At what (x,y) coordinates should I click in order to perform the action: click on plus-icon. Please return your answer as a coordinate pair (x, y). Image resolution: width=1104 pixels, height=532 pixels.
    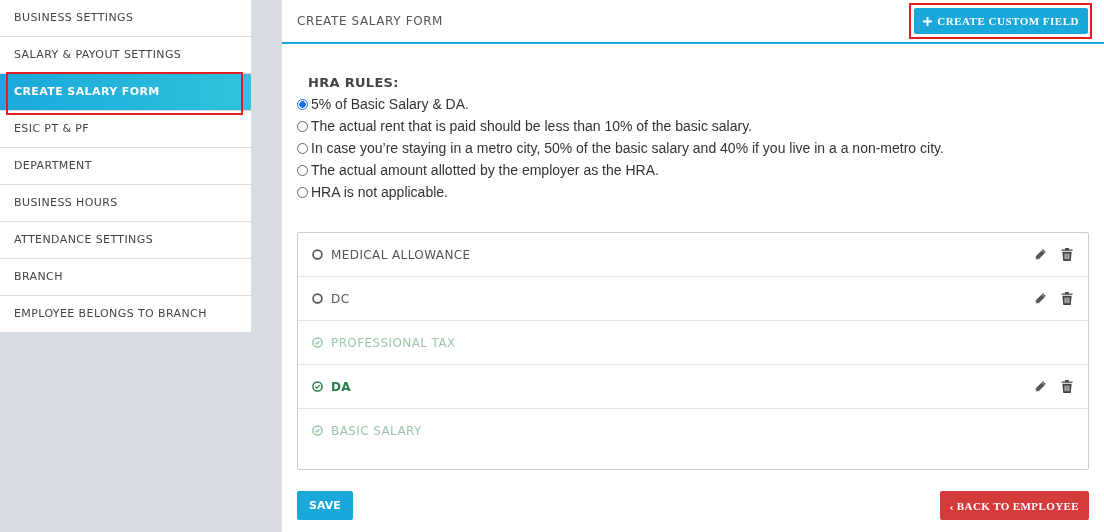
    Looking at the image, I should click on (928, 21).